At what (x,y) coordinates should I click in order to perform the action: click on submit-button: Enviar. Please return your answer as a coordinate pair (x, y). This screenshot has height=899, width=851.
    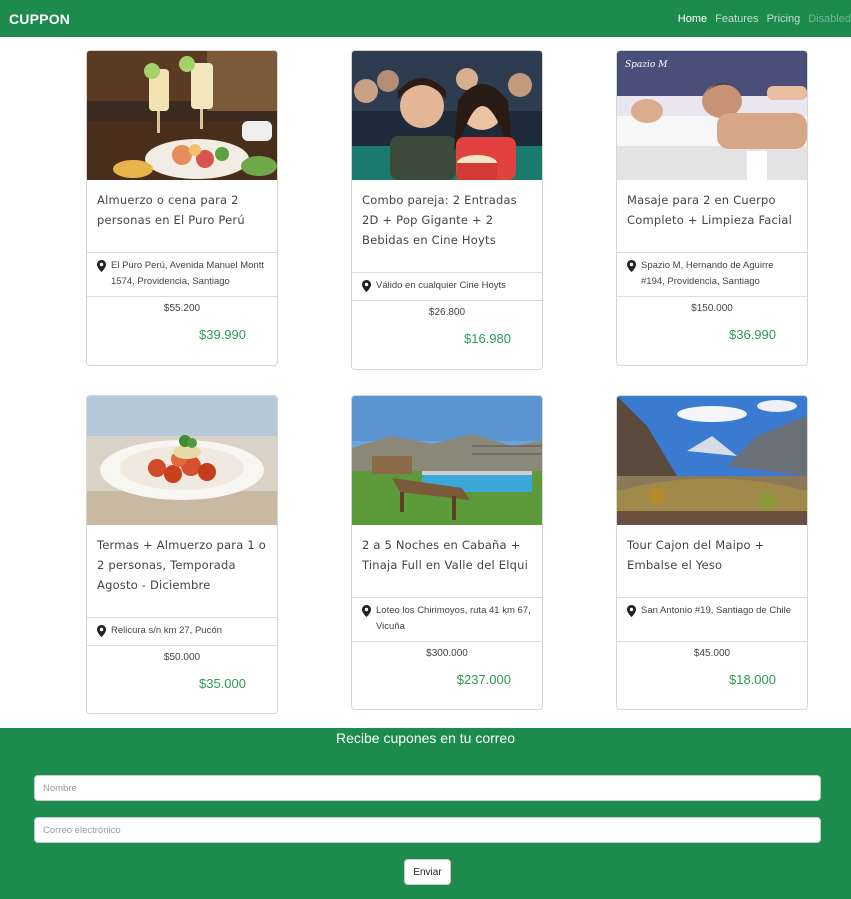
    Looking at the image, I should click on (427, 872).